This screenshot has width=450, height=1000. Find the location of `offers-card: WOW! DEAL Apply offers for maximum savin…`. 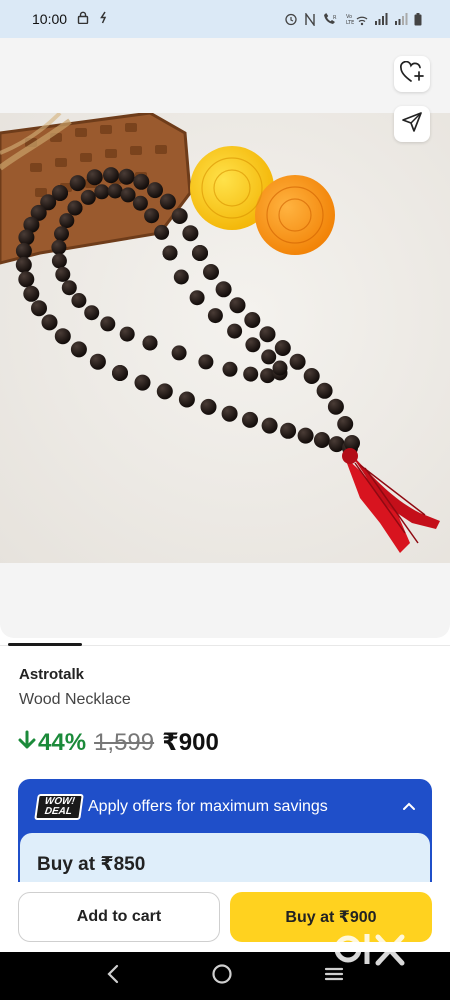

offers-card: WOW! DEAL Apply offers for maximum savin… is located at coordinates (225, 839).